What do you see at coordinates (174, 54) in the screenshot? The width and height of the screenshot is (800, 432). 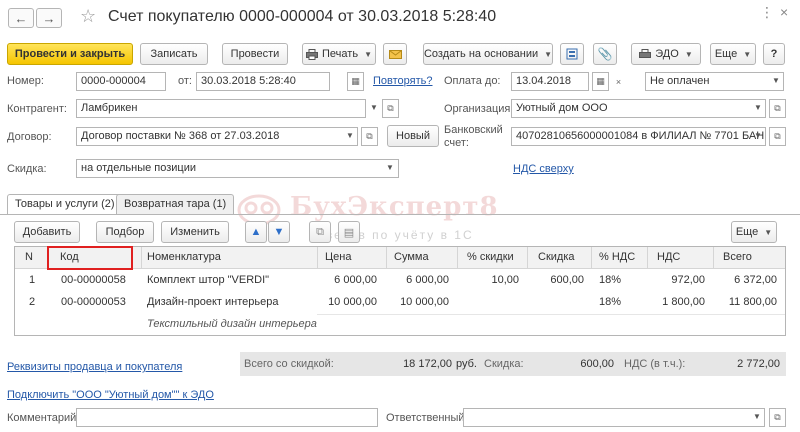 I see `write-button: Записать` at bounding box center [174, 54].